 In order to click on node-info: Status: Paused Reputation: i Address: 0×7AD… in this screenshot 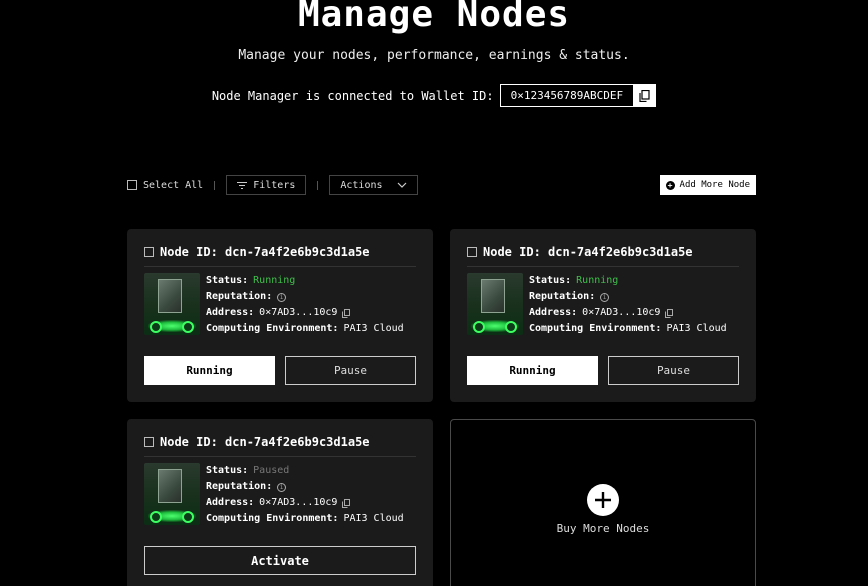, I will do `click(305, 495)`.